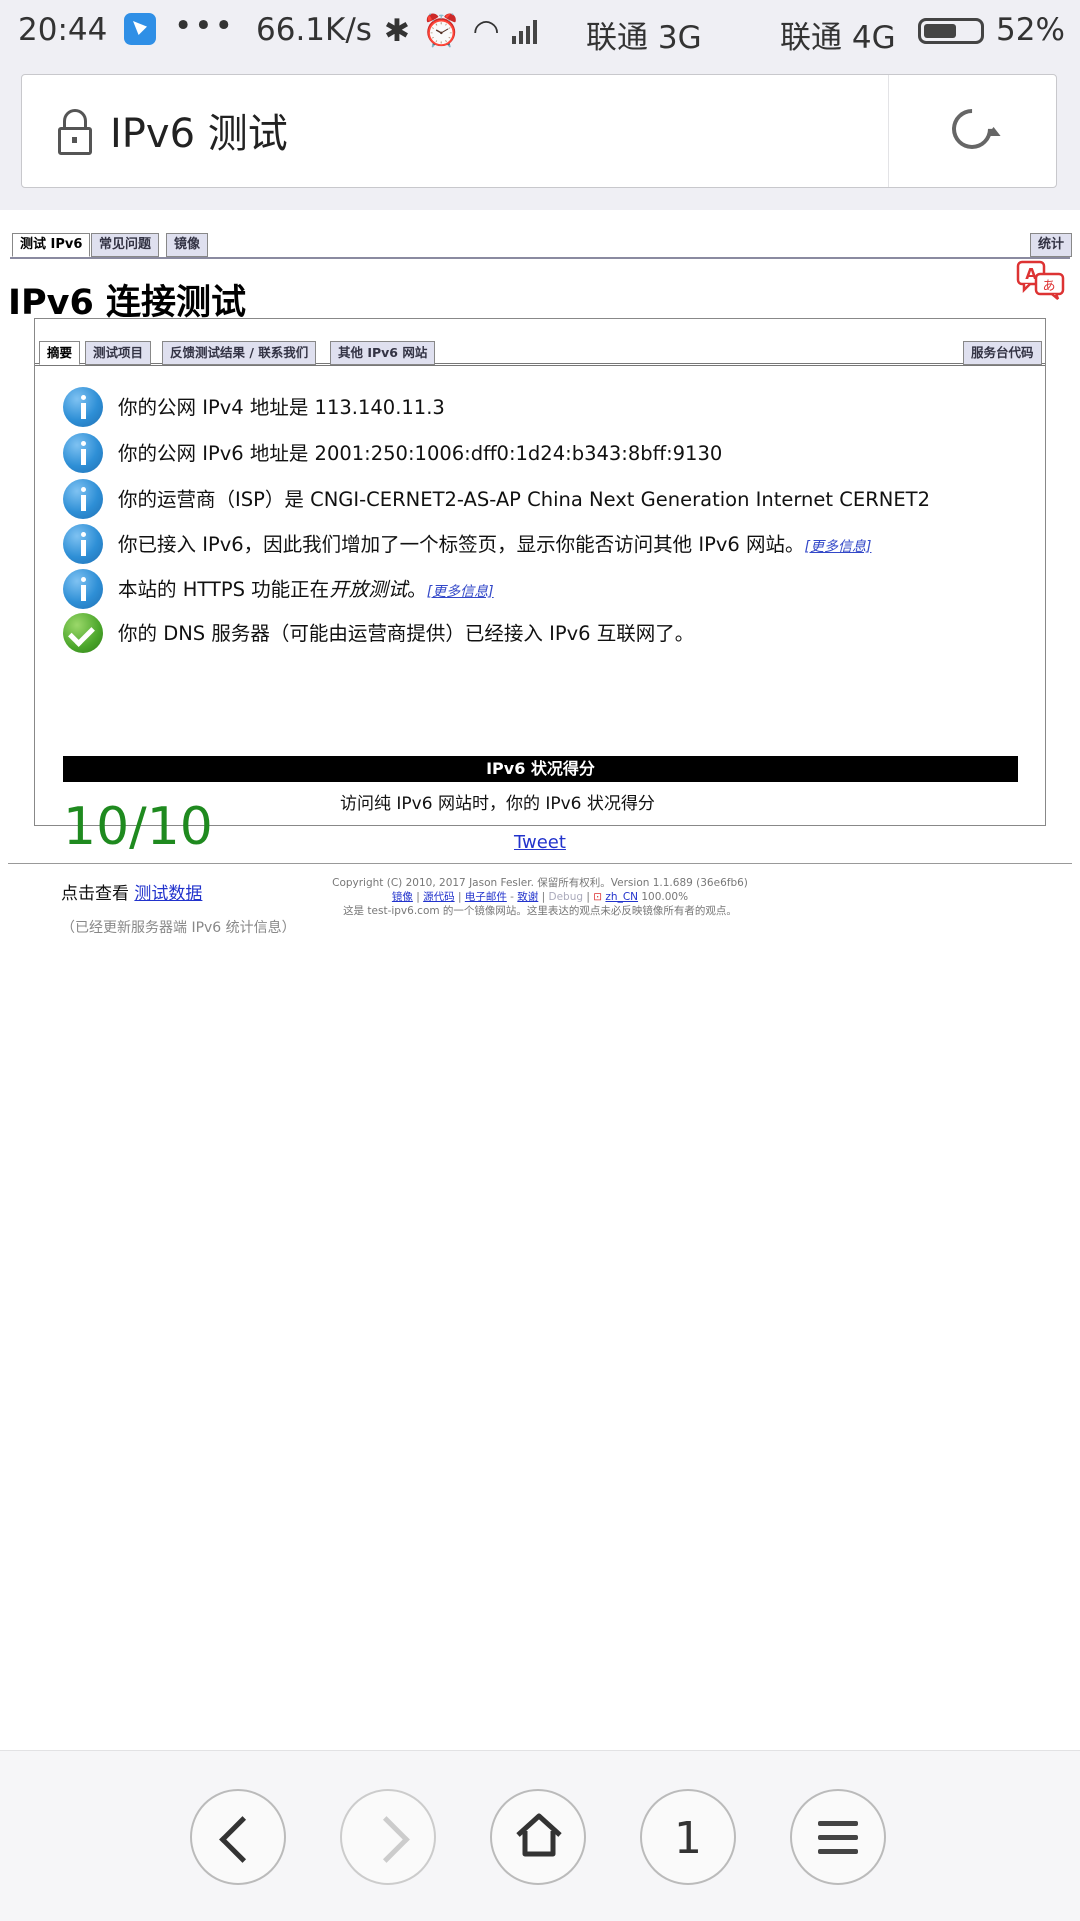 The width and height of the screenshot is (1080, 1921). What do you see at coordinates (60, 353) in the screenshot?
I see `tab-summary: 摘要` at bounding box center [60, 353].